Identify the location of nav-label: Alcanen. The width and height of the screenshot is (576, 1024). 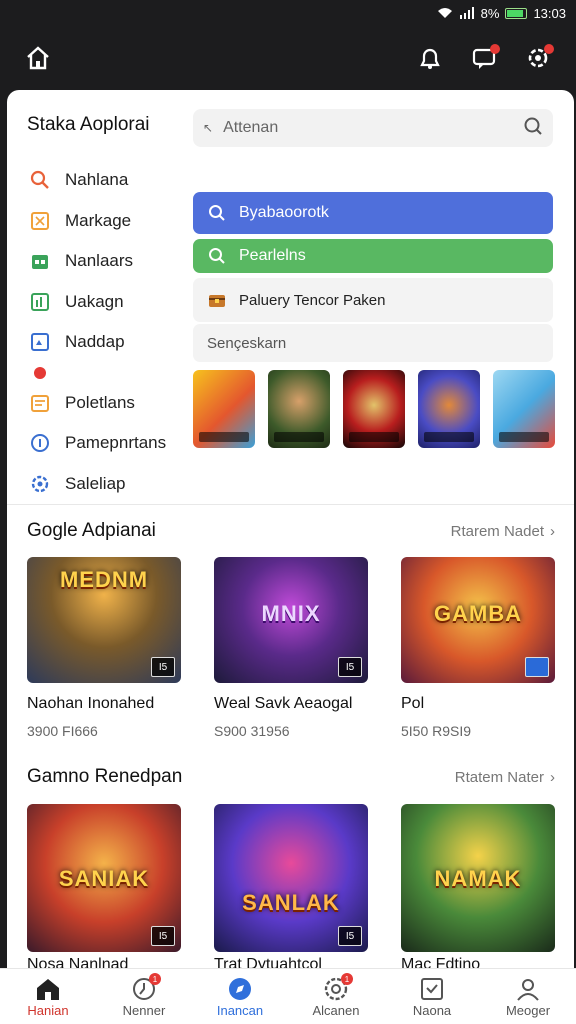
(336, 1010).